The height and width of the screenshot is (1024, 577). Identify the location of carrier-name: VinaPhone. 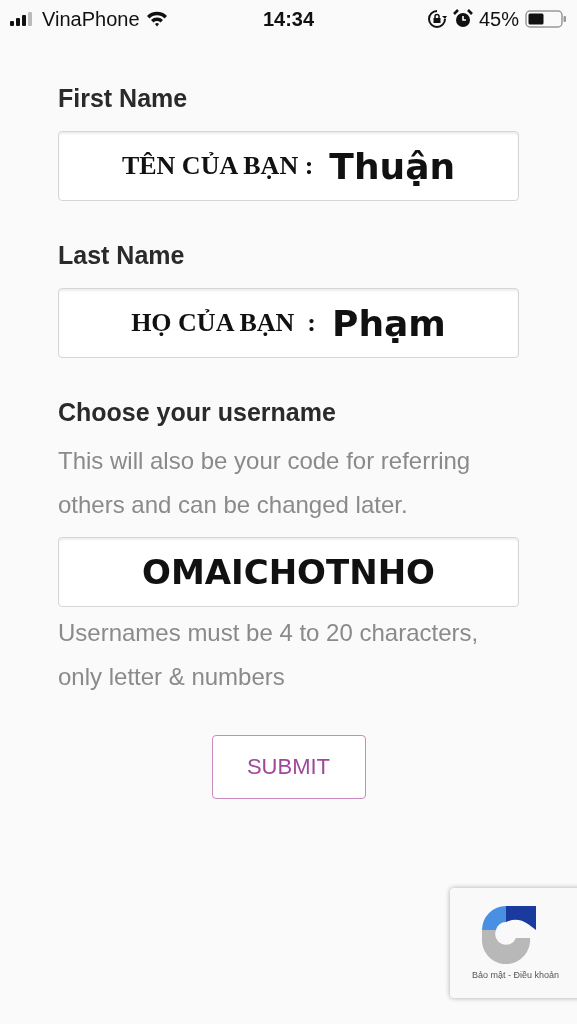
(91, 19).